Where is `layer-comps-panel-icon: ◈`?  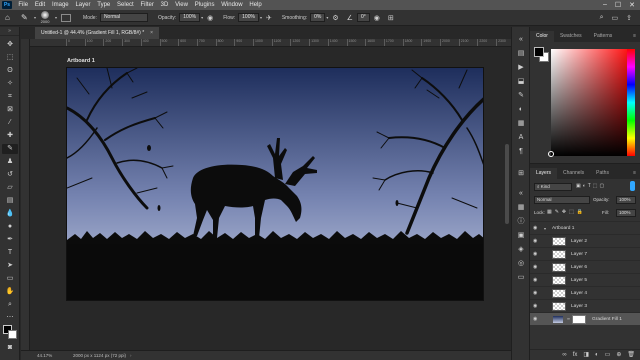 layer-comps-panel-icon: ◈ is located at coordinates (521, 250).